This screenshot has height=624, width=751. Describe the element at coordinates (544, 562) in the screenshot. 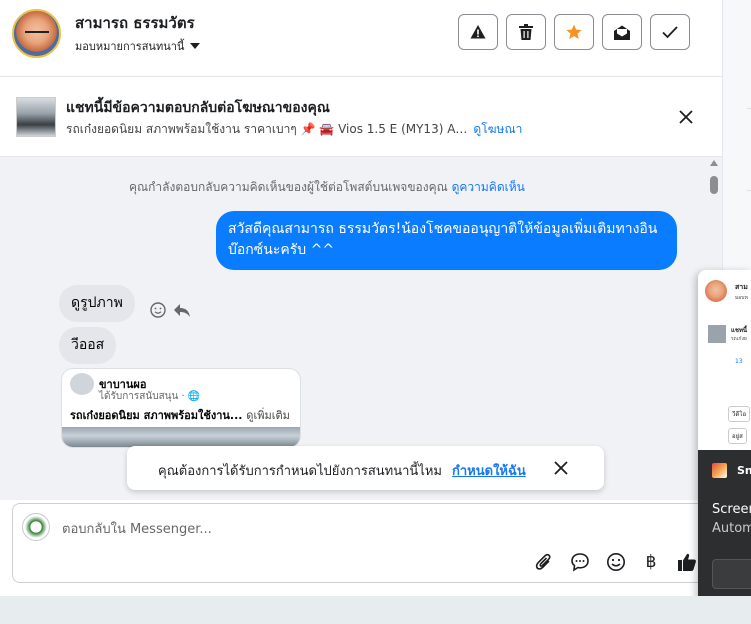

I see `attach-icon` at that location.